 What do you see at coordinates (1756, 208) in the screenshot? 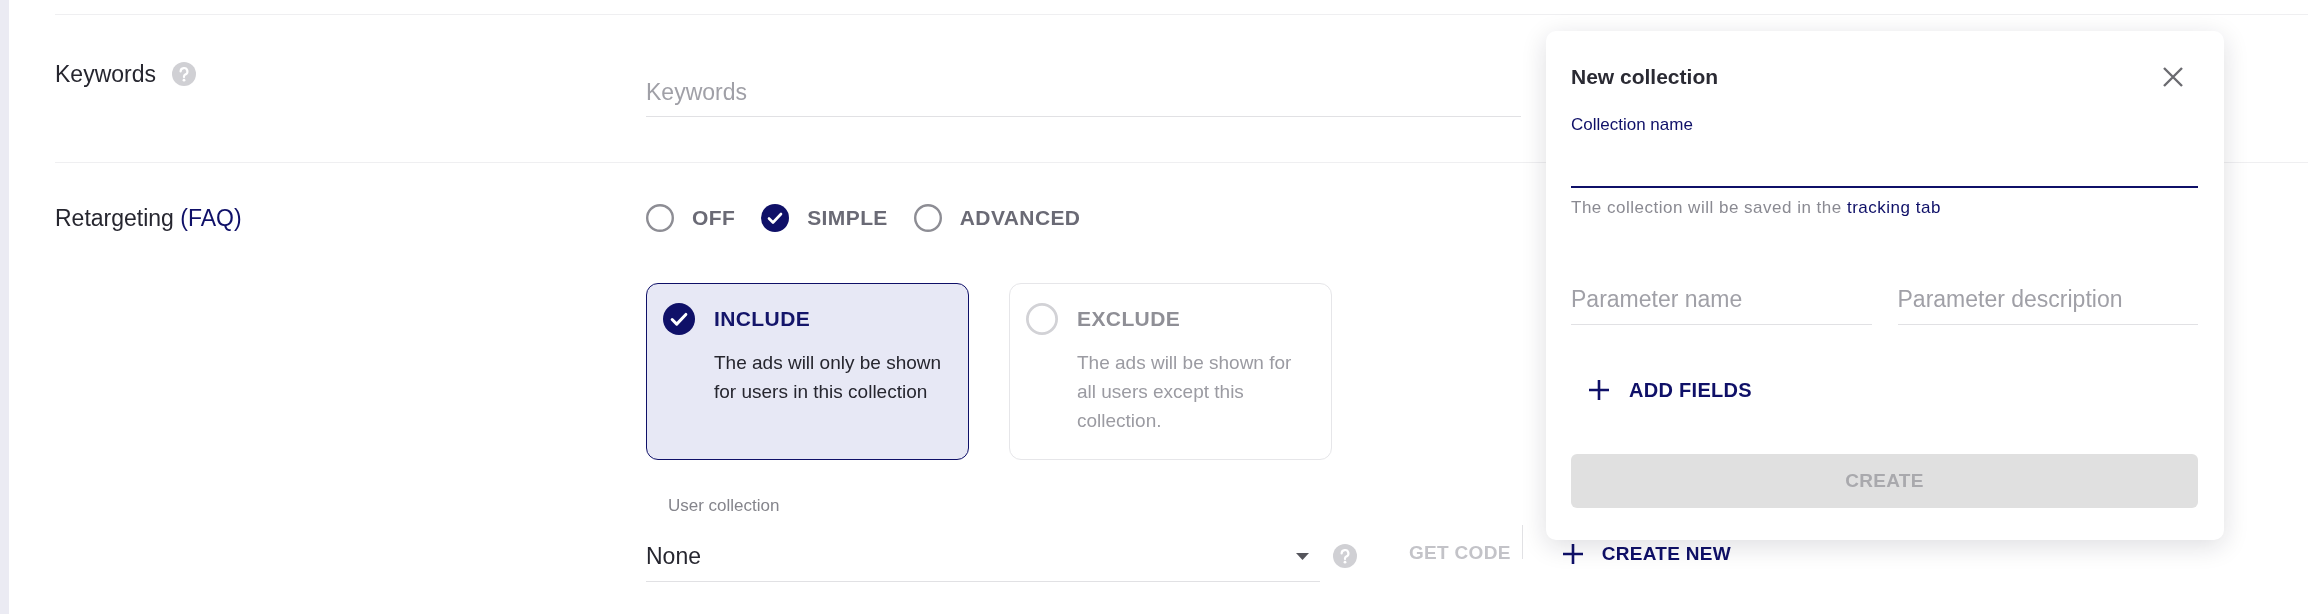
I see `helper-text: The collection will be saved in the tracking tab` at bounding box center [1756, 208].